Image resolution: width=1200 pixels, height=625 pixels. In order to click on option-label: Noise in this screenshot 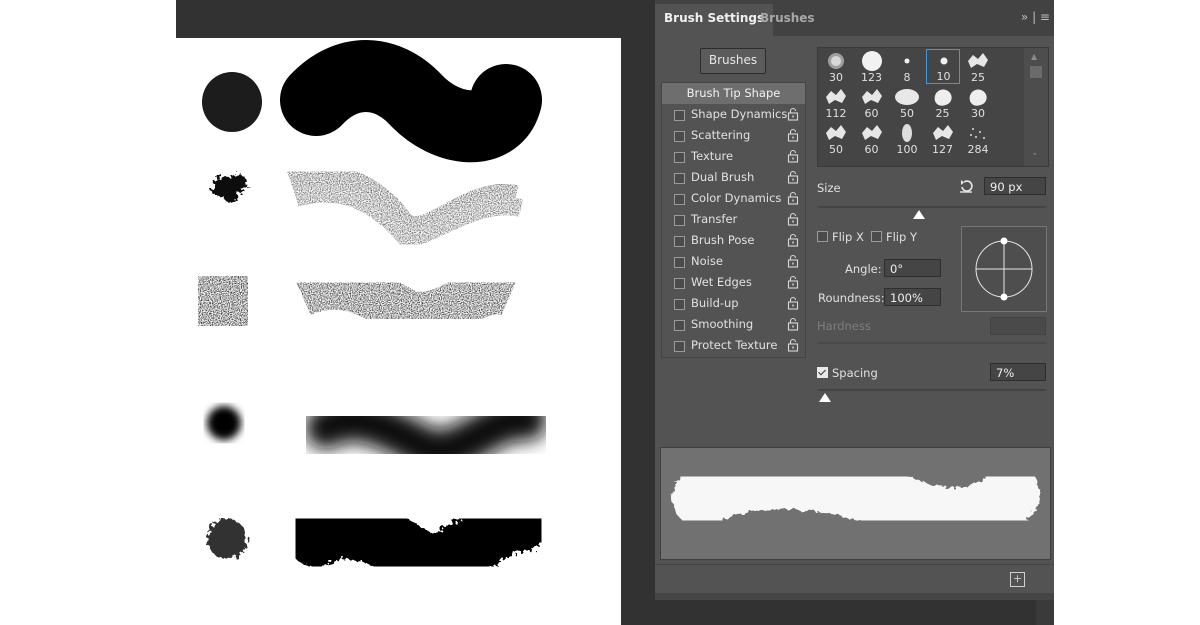, I will do `click(707, 261)`.